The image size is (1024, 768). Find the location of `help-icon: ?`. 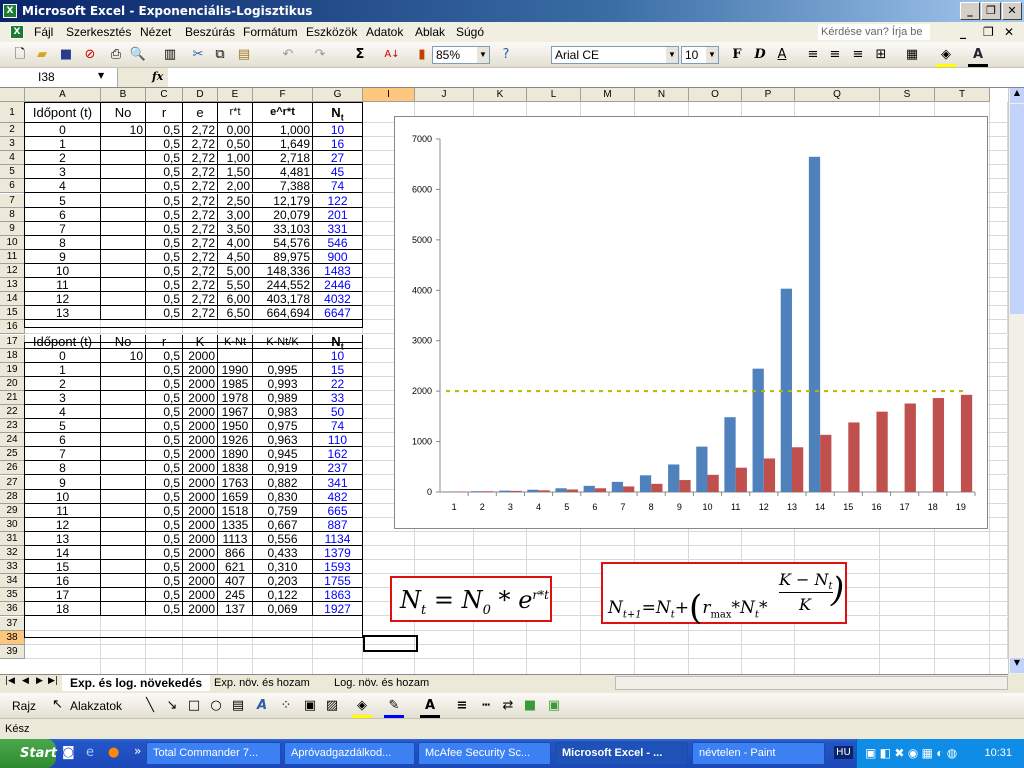

help-icon: ? is located at coordinates (506, 55).